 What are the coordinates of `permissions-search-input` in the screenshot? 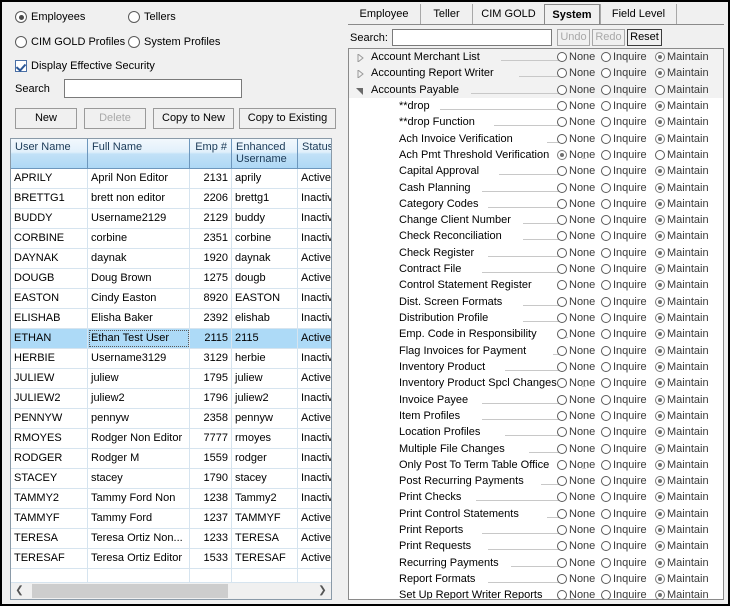 It's located at (472, 37).